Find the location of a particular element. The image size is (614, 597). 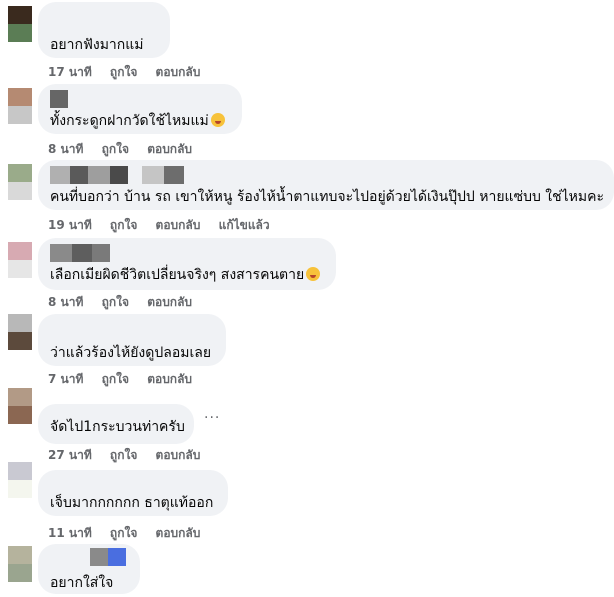

comment-time: 17 นาที is located at coordinates (70, 72).